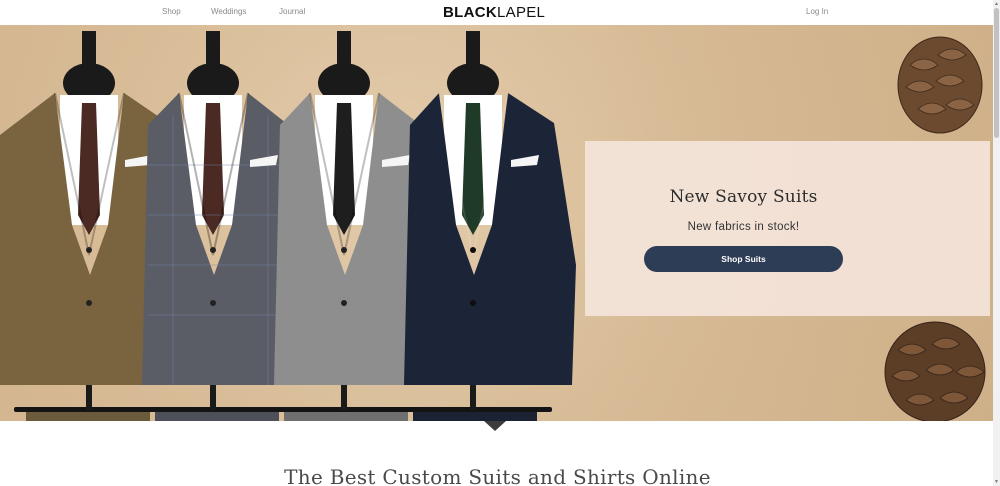  I want to click on top-nav: Shop Weddings Journal BLACKLAPEL Log In, so click(500, 12).